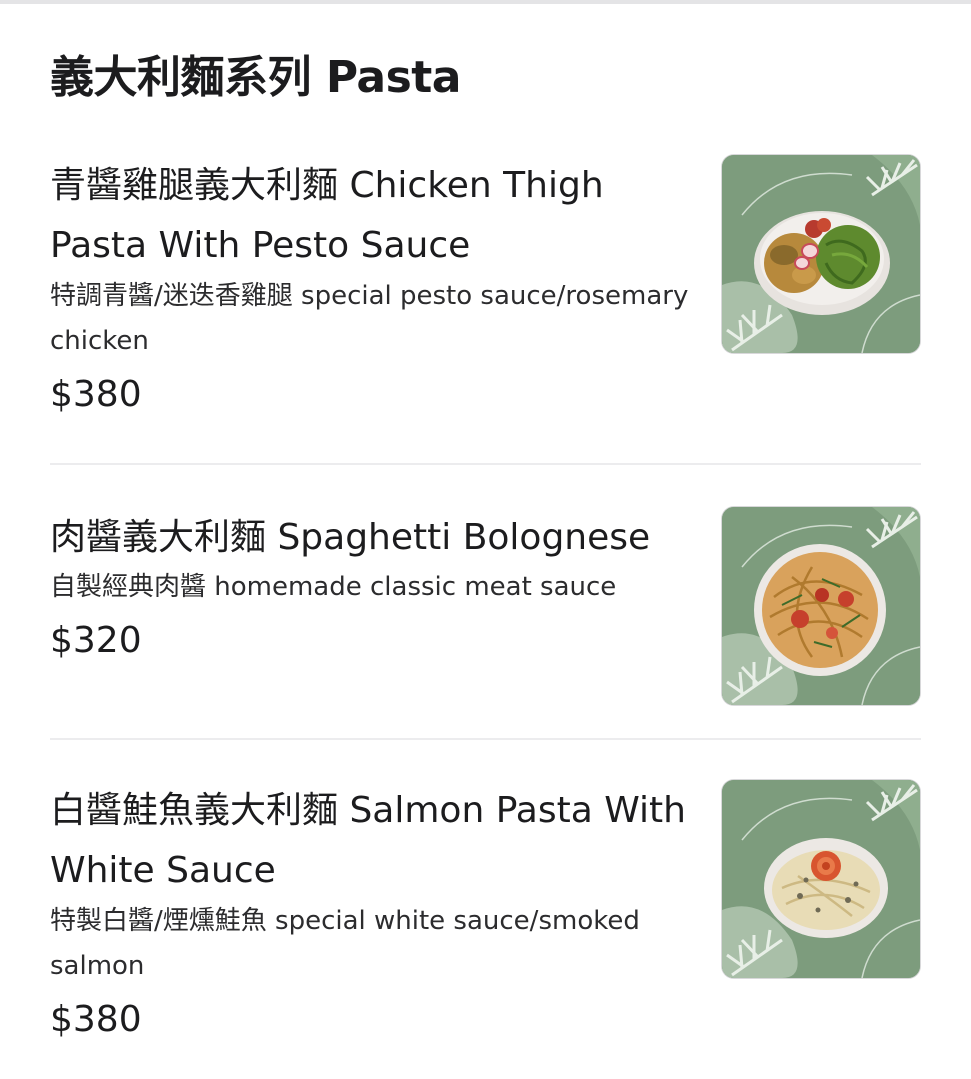 This screenshot has width=971, height=1079. What do you see at coordinates (350, 537) in the screenshot?
I see `menu-item-name: 肉醬義大利麵 Spaghetti Bolognese` at bounding box center [350, 537].